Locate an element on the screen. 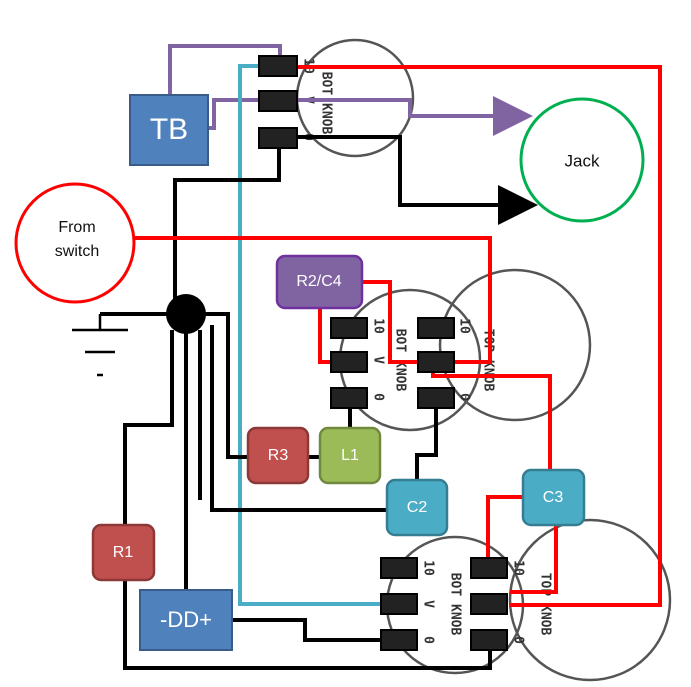  jack-label: Jack is located at coordinates (582, 160).